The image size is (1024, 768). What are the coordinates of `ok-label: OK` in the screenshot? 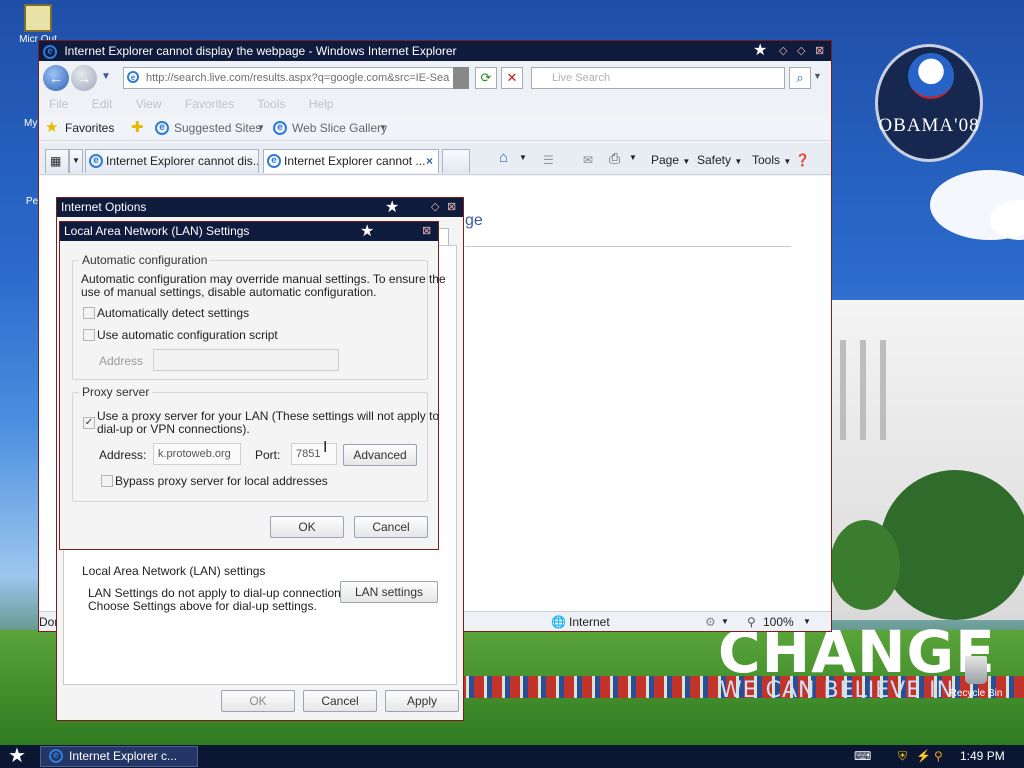 It's located at (258, 701).